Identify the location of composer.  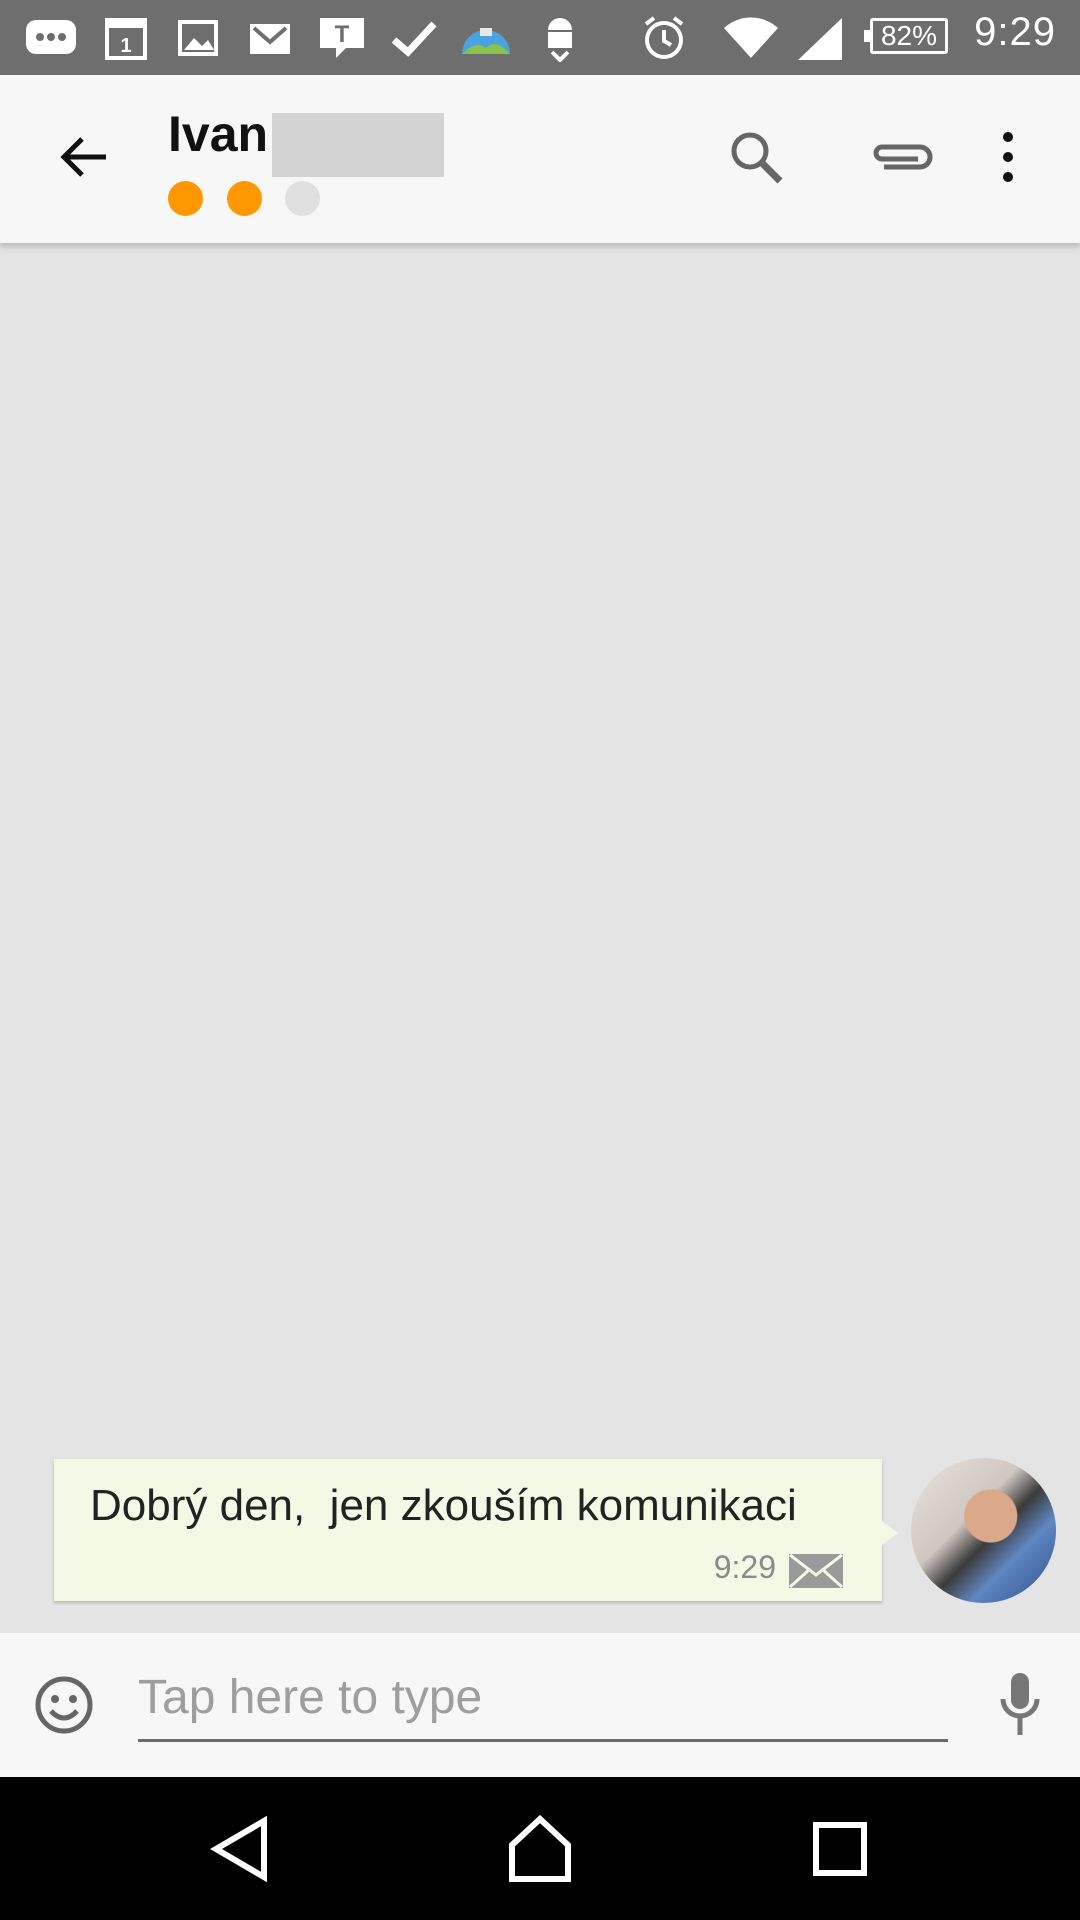
(540, 1705).